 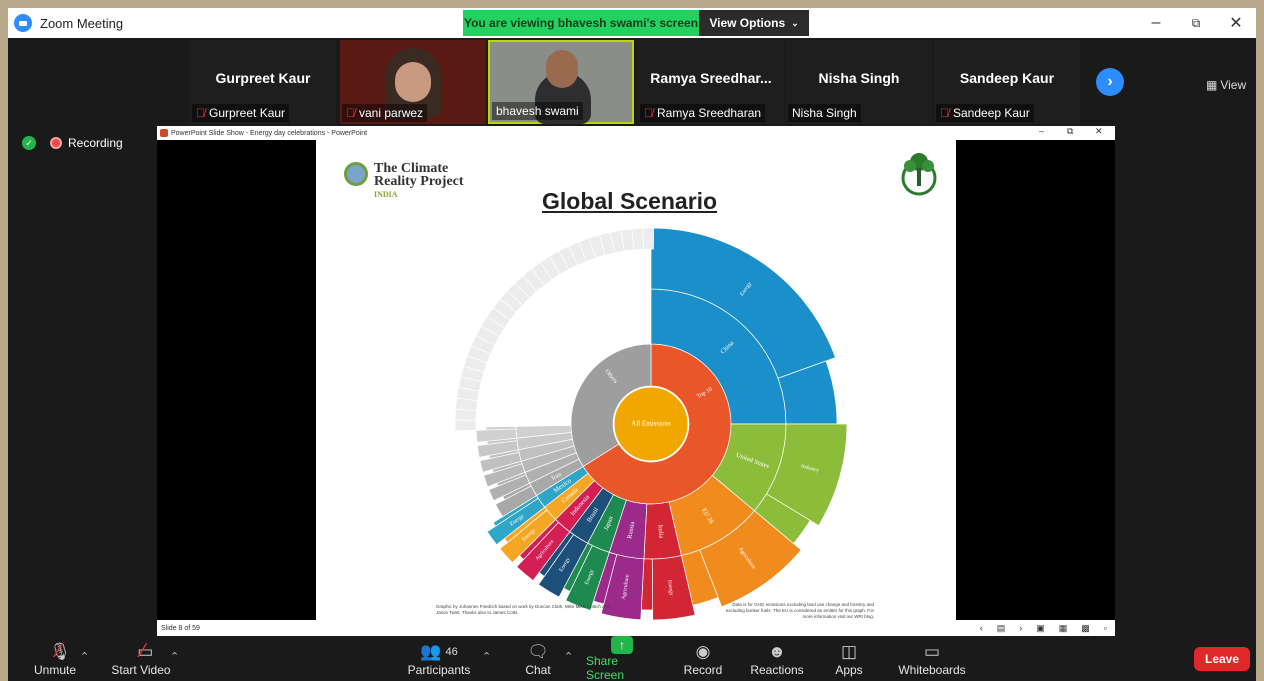 What do you see at coordinates (1001, 628) in the screenshot?
I see `menu-icon: ▤` at bounding box center [1001, 628].